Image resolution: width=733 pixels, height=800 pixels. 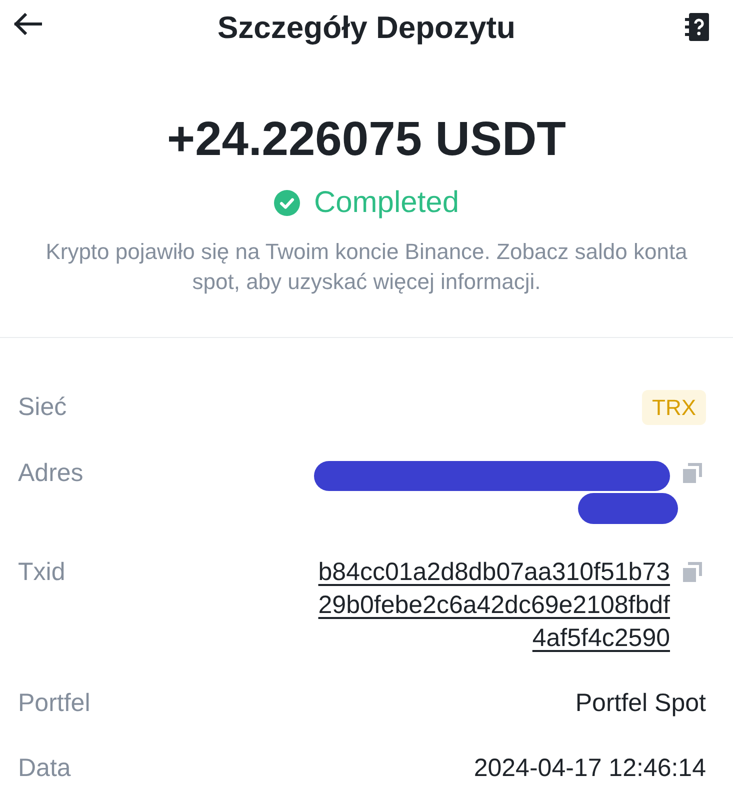 What do you see at coordinates (640, 703) in the screenshot?
I see `detail-value: Portfel Spot` at bounding box center [640, 703].